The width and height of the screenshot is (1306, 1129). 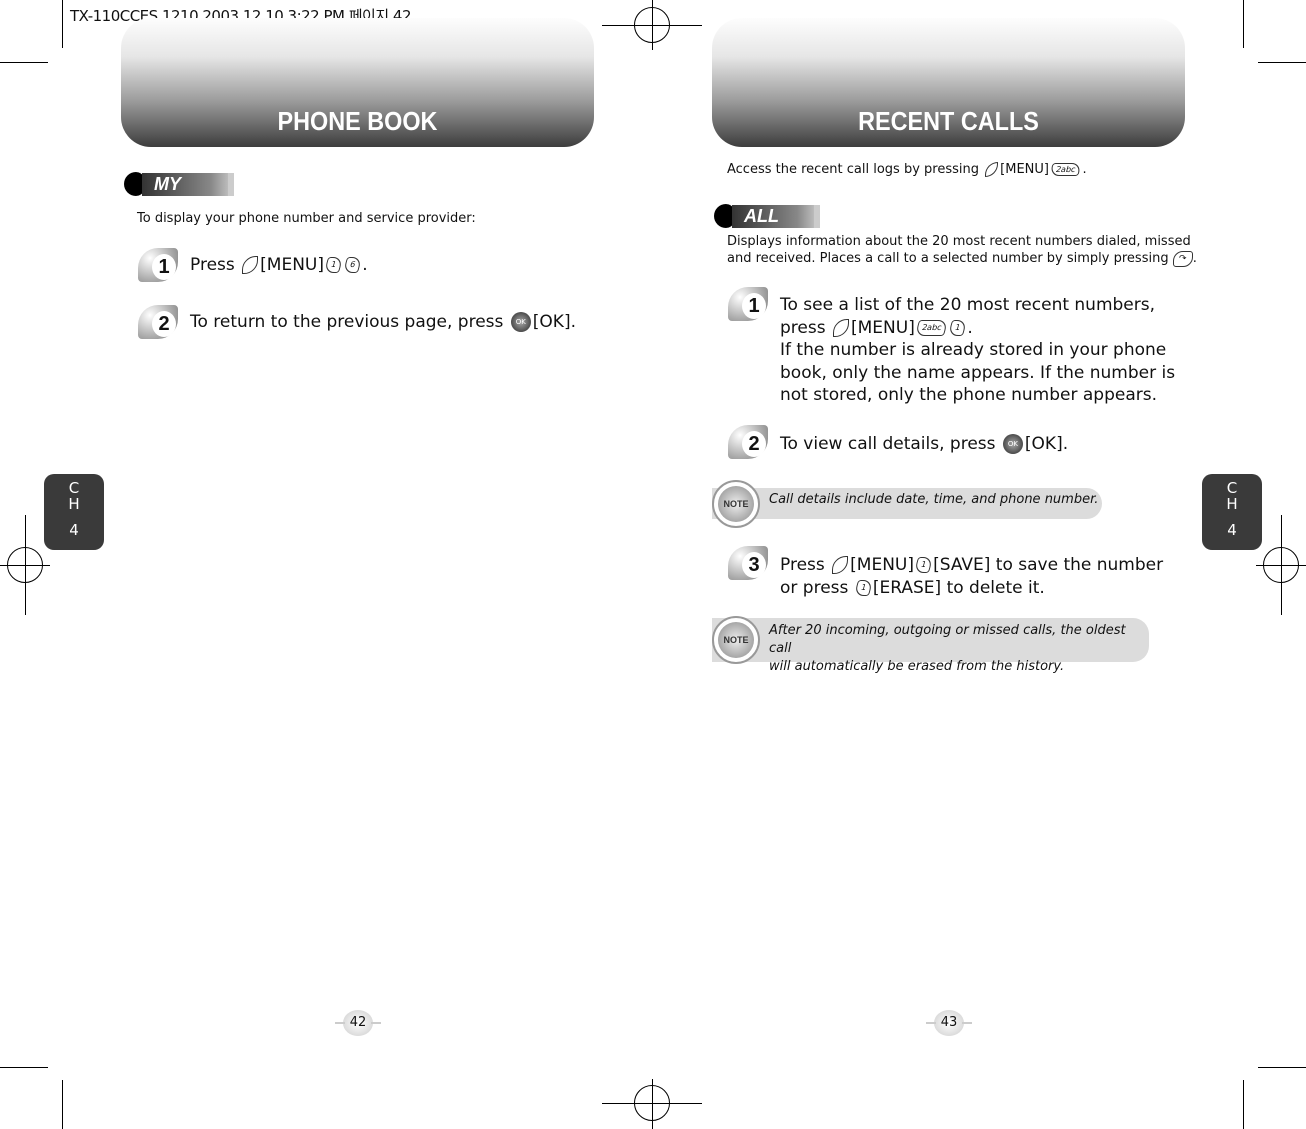 What do you see at coordinates (948, 82) in the screenshot?
I see `page-header-banner: RECENT CALLS` at bounding box center [948, 82].